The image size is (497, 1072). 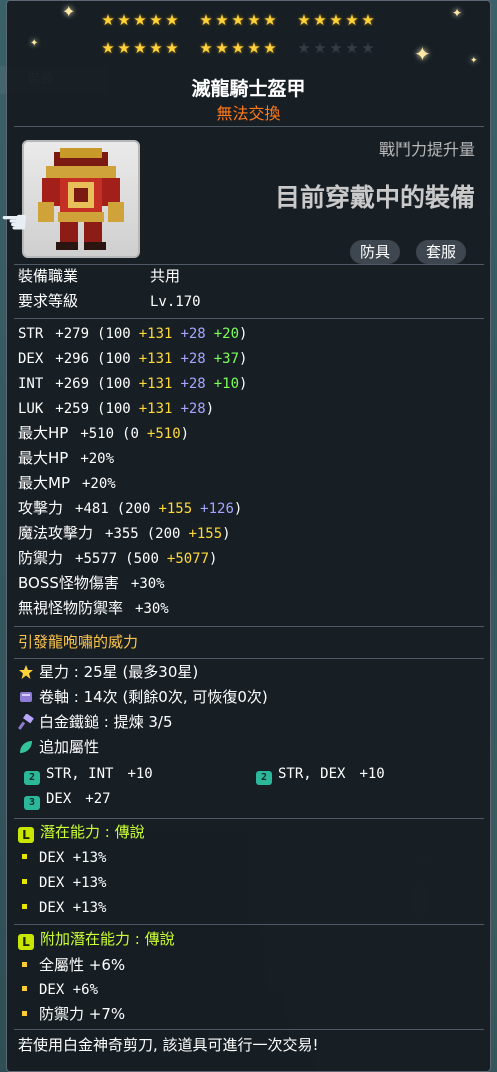 I want to click on hammer-icon, so click(x=26, y=721).